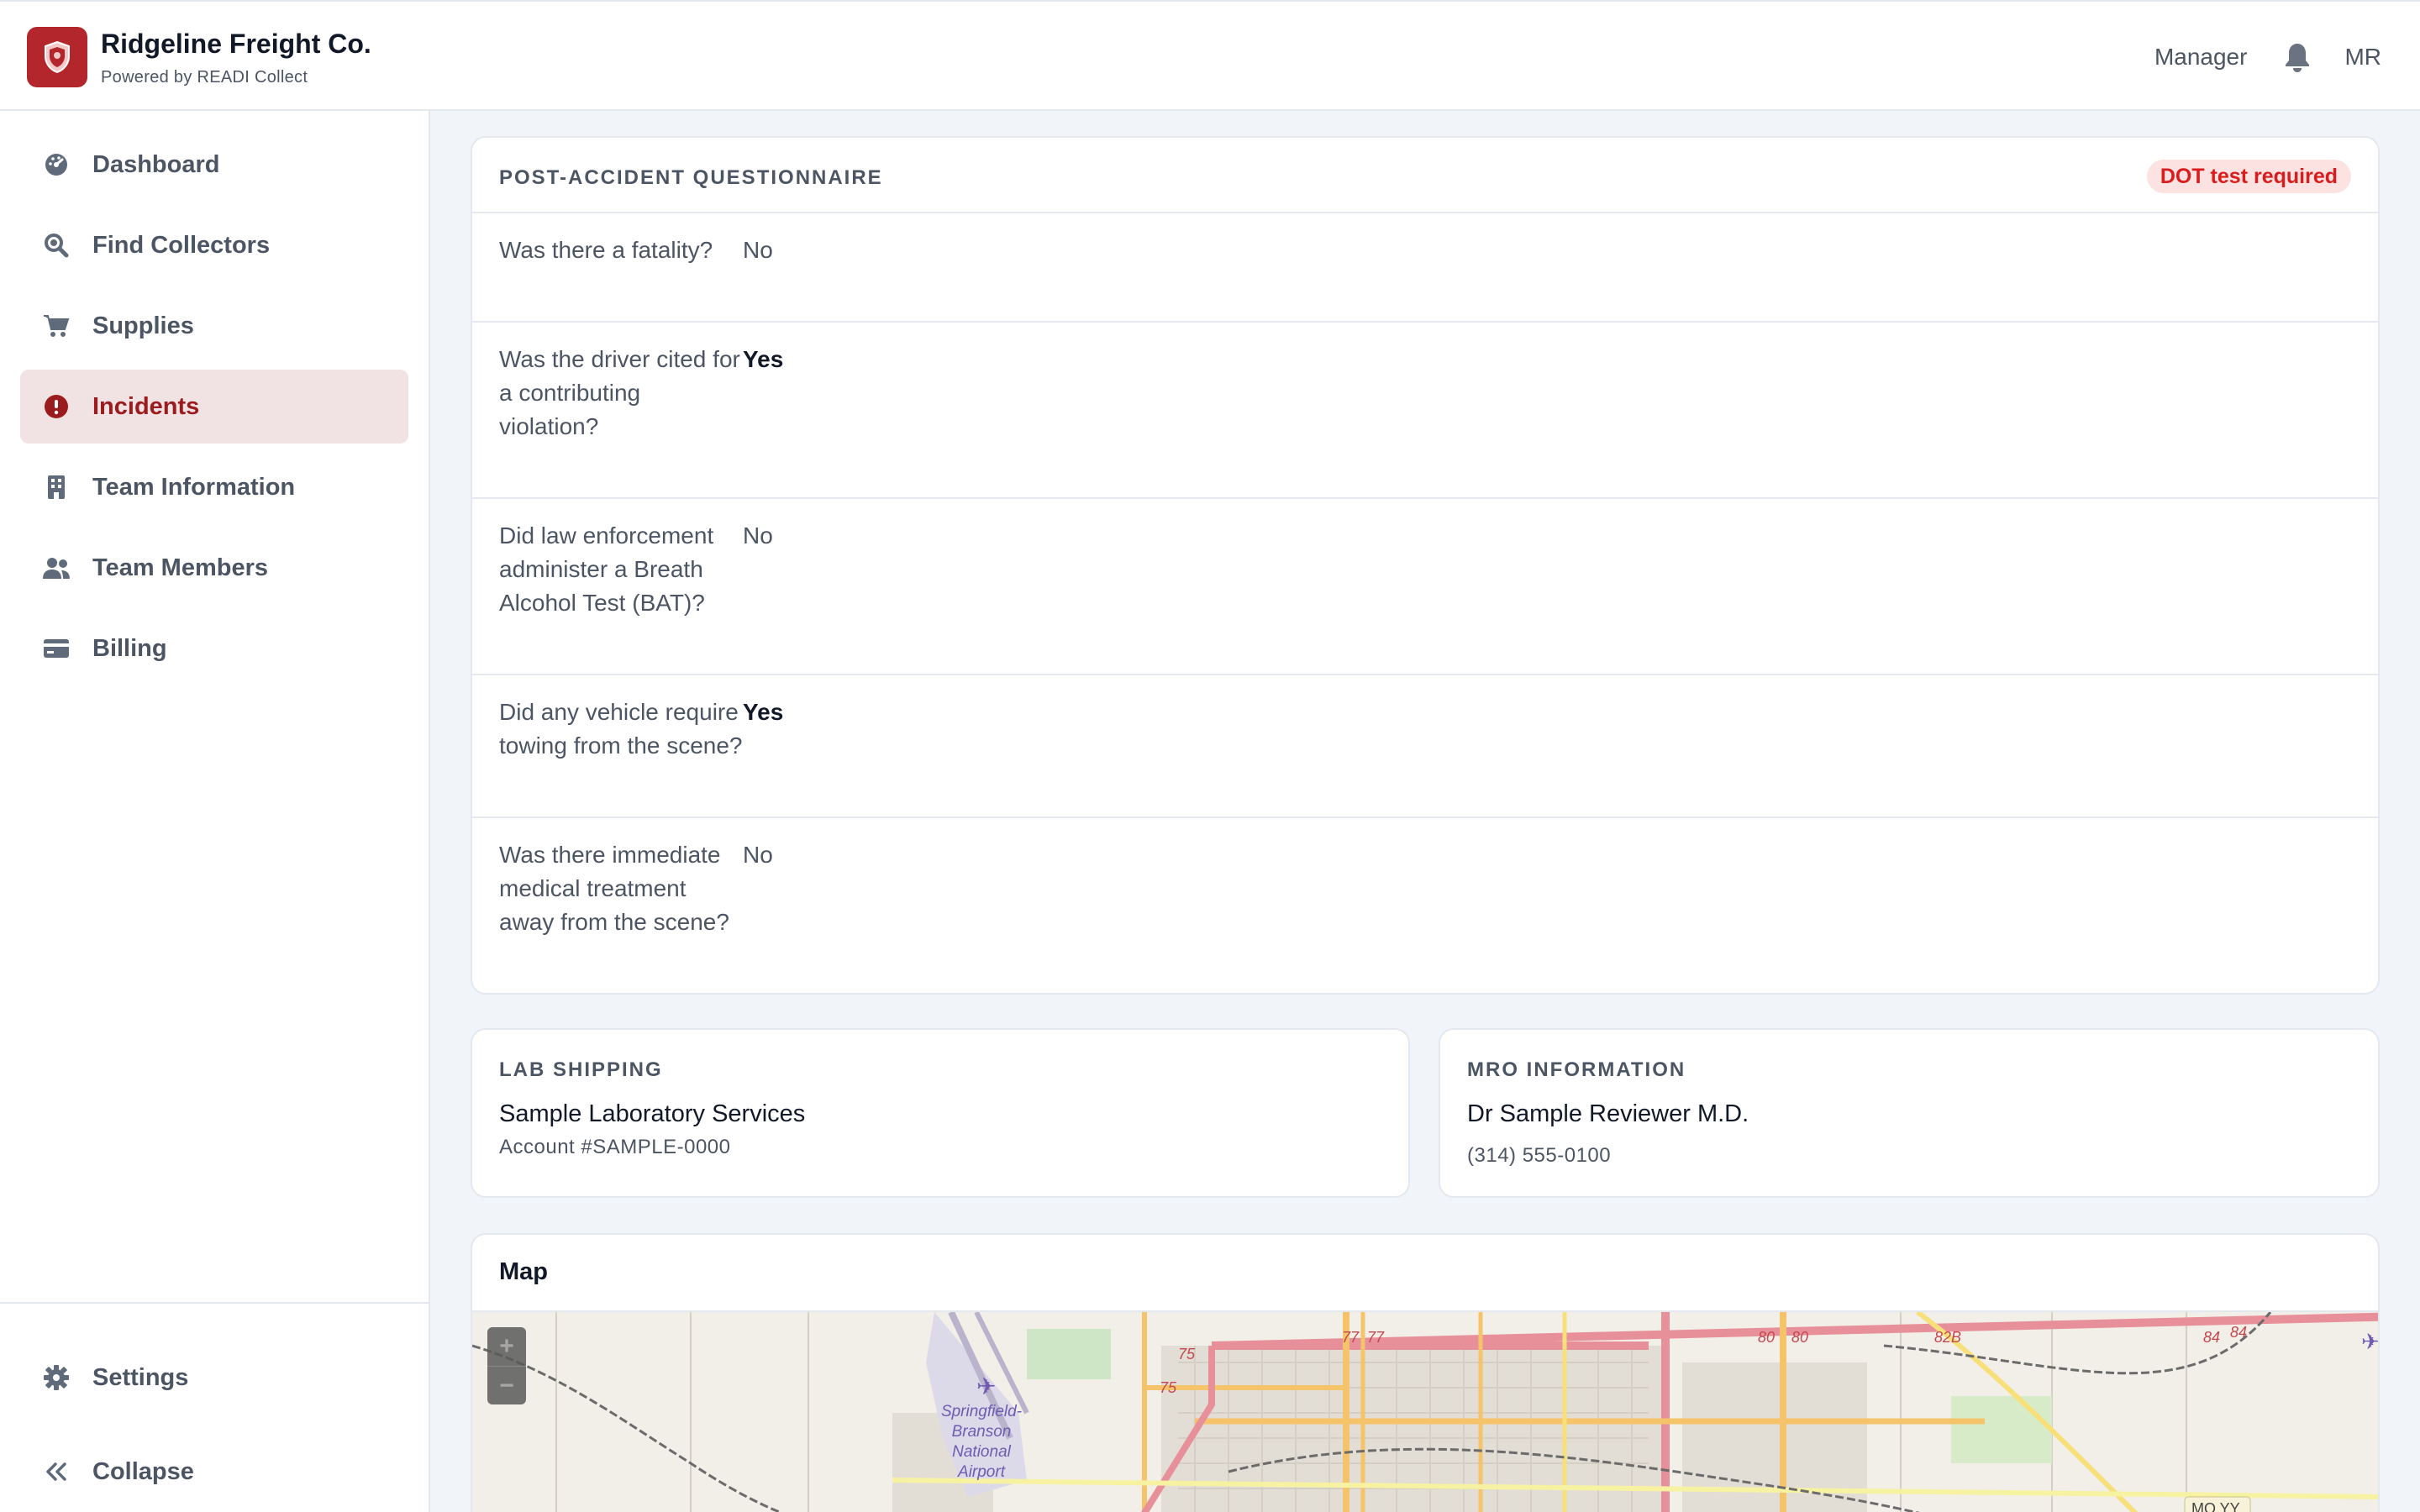 This screenshot has width=2420, height=1512. What do you see at coordinates (156, 164) in the screenshot?
I see `sidebar-item-label: Dashboard` at bounding box center [156, 164].